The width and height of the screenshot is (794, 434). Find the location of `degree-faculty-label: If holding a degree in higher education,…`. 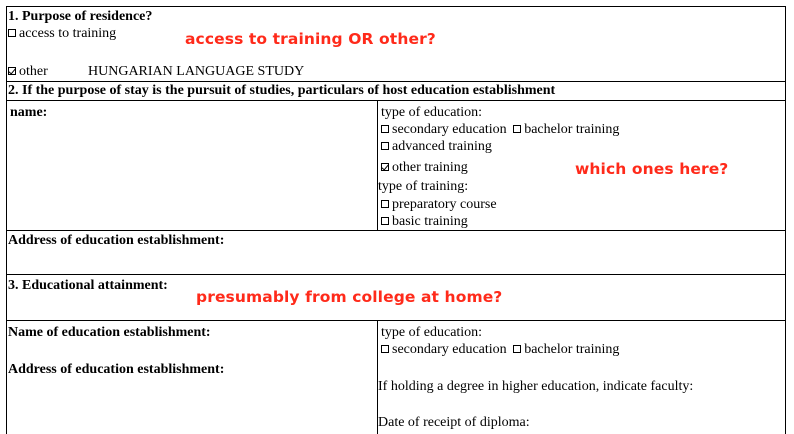

degree-faculty-label: If holding a degree in higher education,… is located at coordinates (536, 386).